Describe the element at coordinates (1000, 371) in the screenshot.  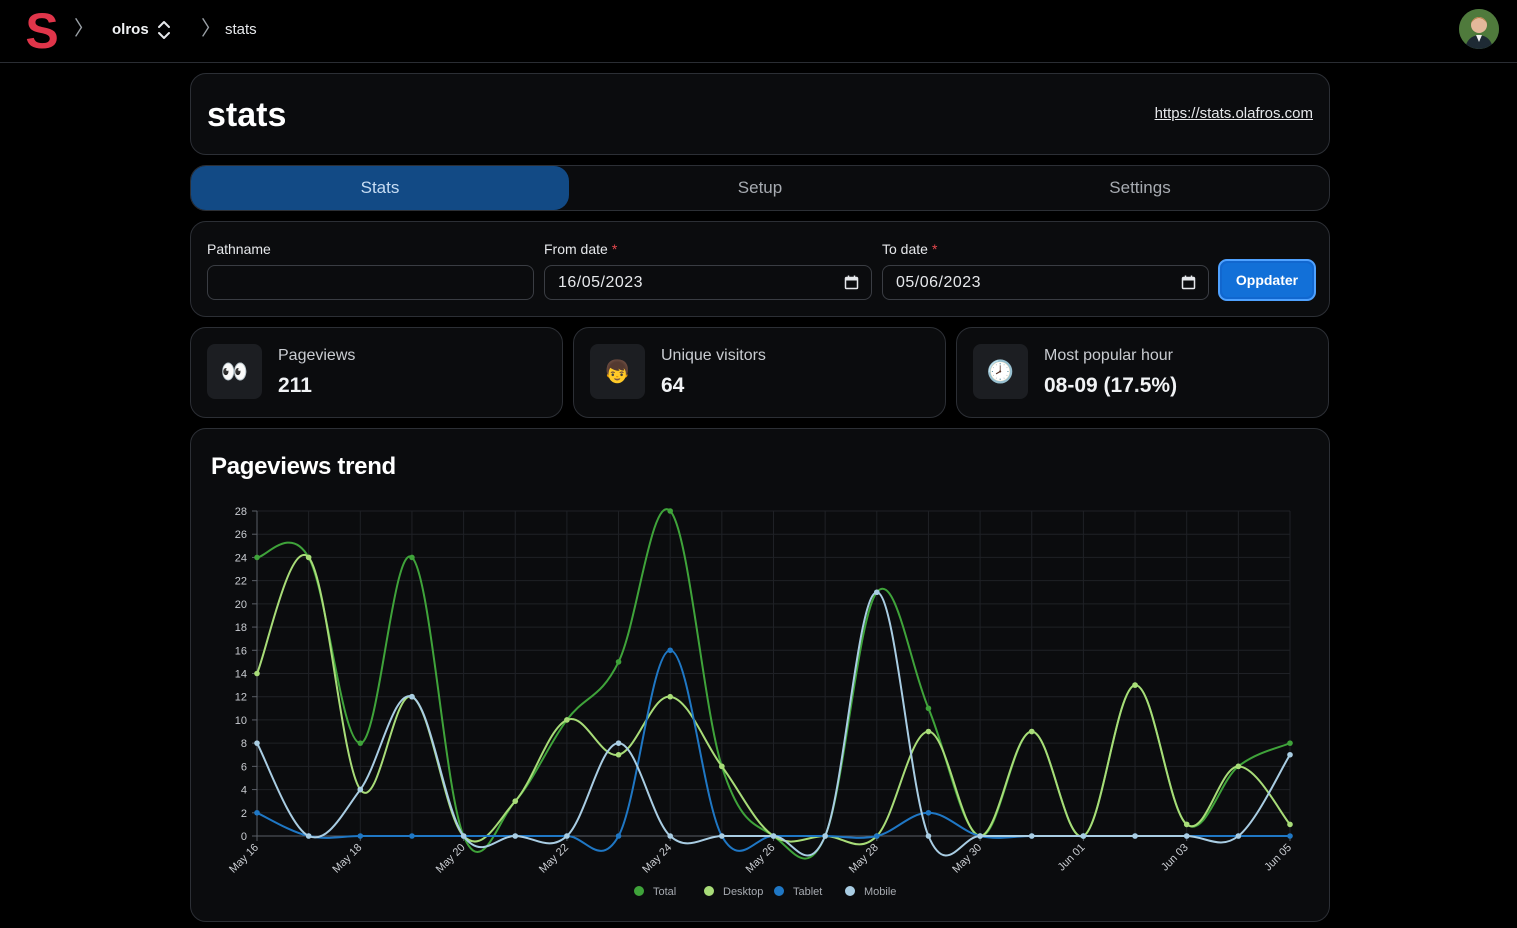
I see `clock-icon: 🕗` at that location.